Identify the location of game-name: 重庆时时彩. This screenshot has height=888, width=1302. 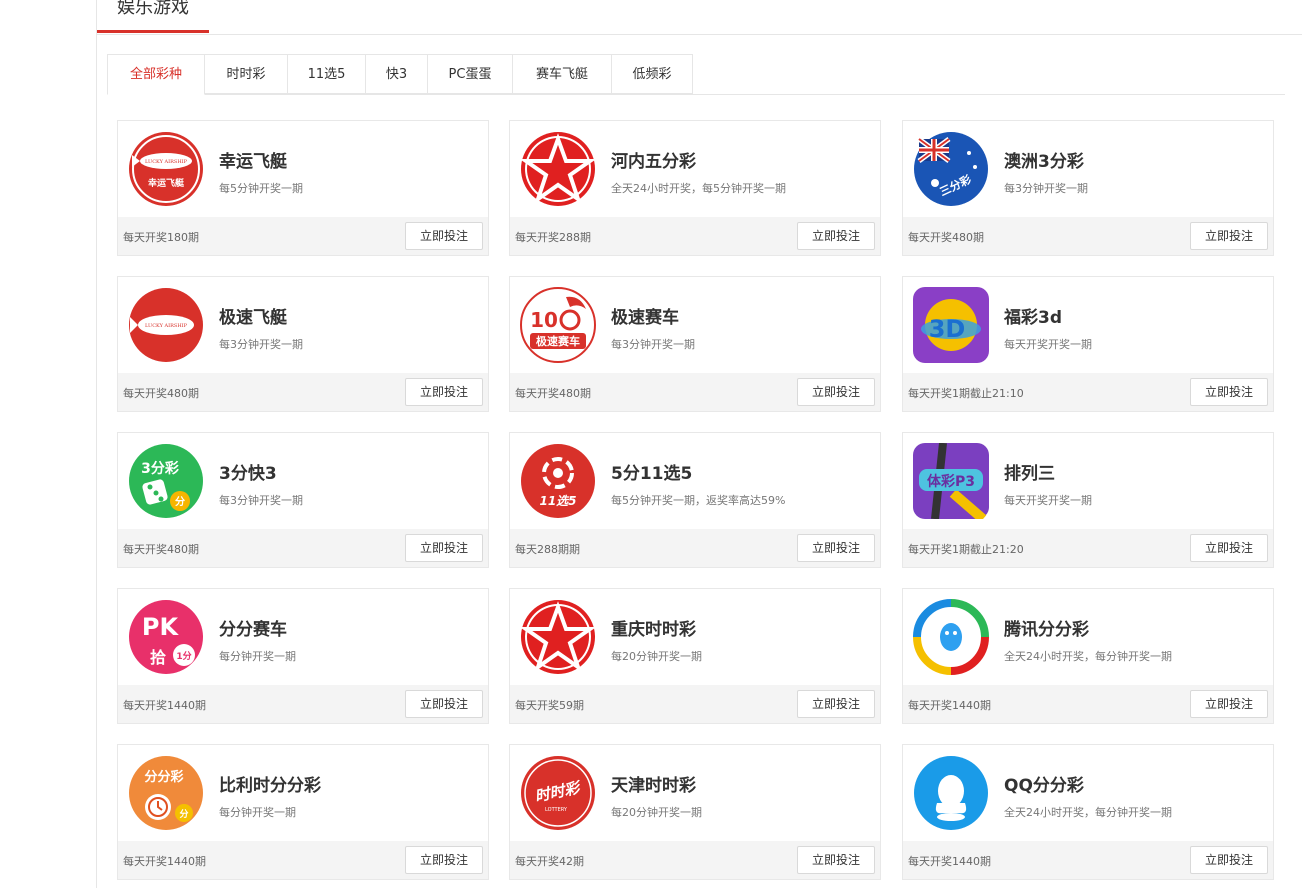
(653, 630).